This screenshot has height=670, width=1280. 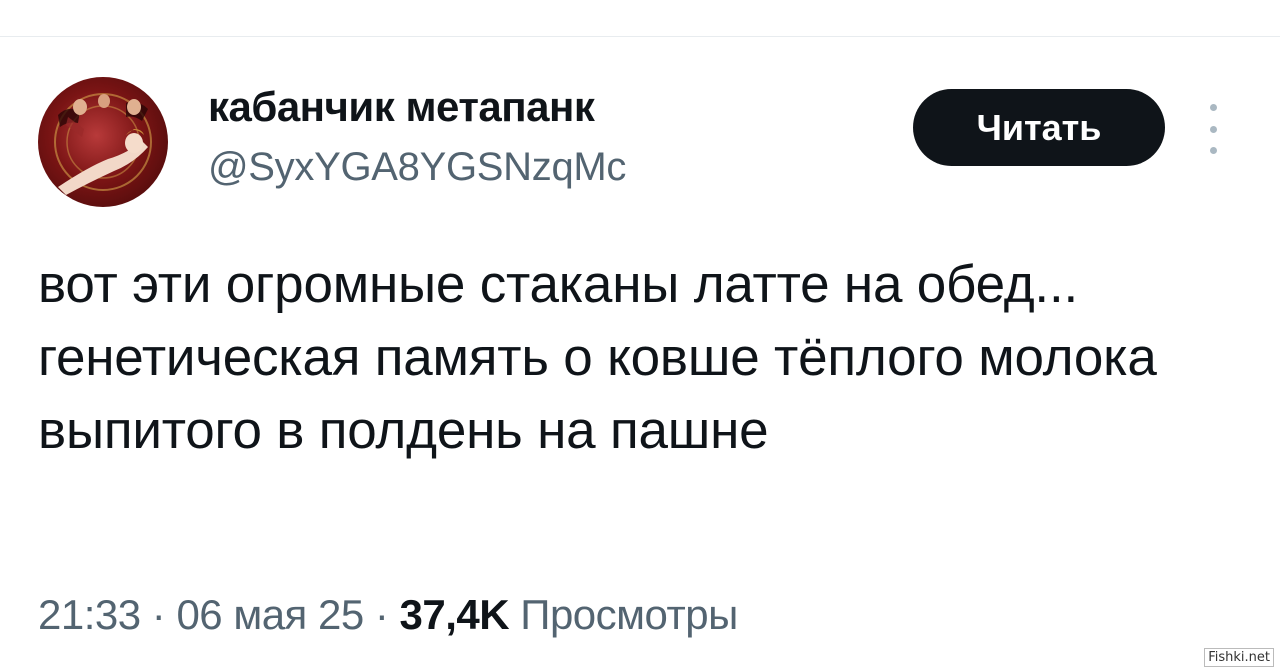 What do you see at coordinates (1239, 657) in the screenshot?
I see `watermark: Fishki.net` at bounding box center [1239, 657].